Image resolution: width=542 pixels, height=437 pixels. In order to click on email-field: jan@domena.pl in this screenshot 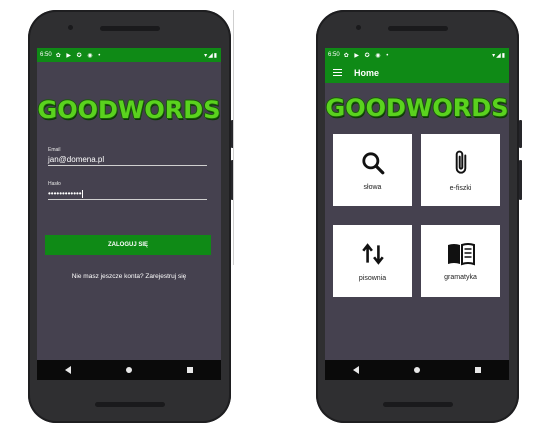, I will do `click(127, 160)`.